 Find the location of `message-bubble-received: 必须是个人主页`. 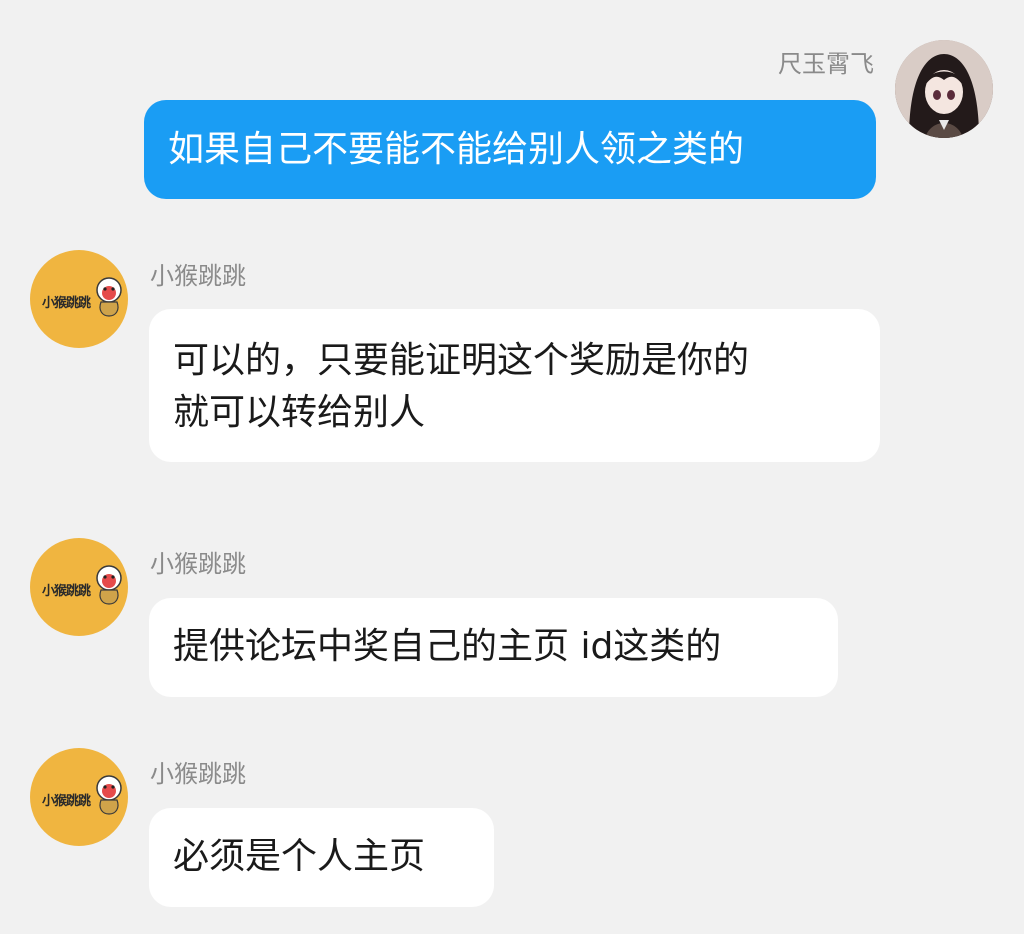

message-bubble-received: 必须是个人主页 is located at coordinates (321, 857).